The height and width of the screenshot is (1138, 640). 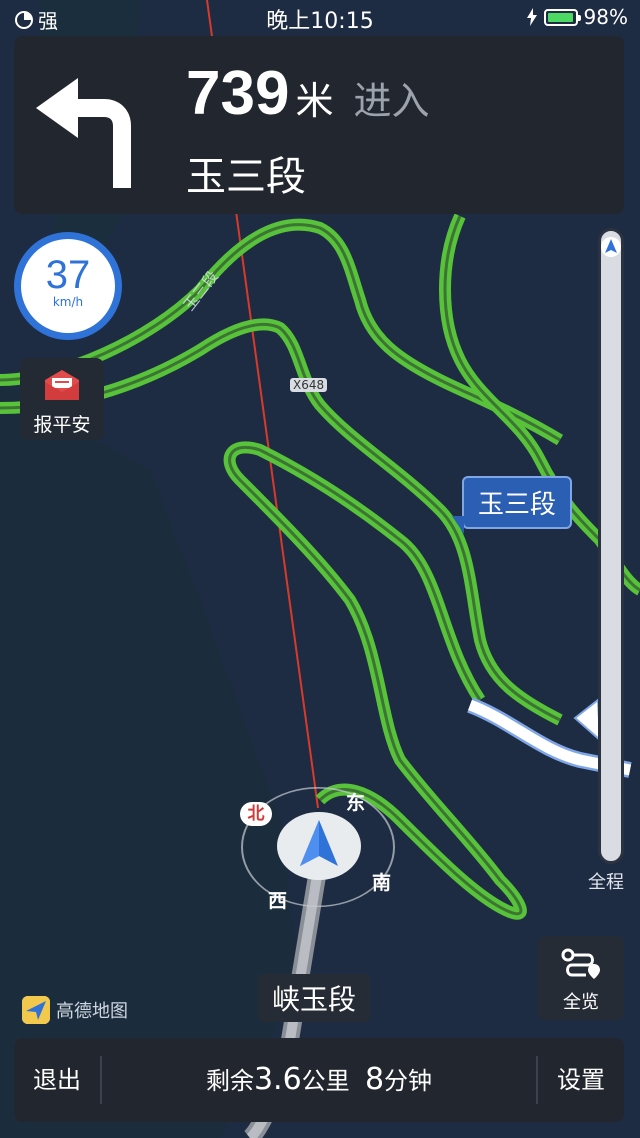 What do you see at coordinates (408, 1081) in the screenshot?
I see `remain-time-unit: 分钟` at bounding box center [408, 1081].